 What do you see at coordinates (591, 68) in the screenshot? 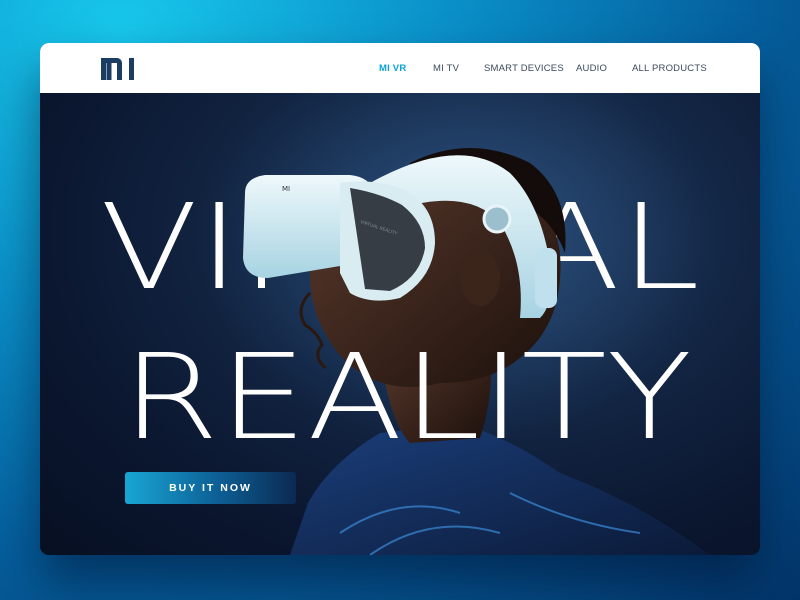
I see `nav-item-audio: AUDIO` at bounding box center [591, 68].